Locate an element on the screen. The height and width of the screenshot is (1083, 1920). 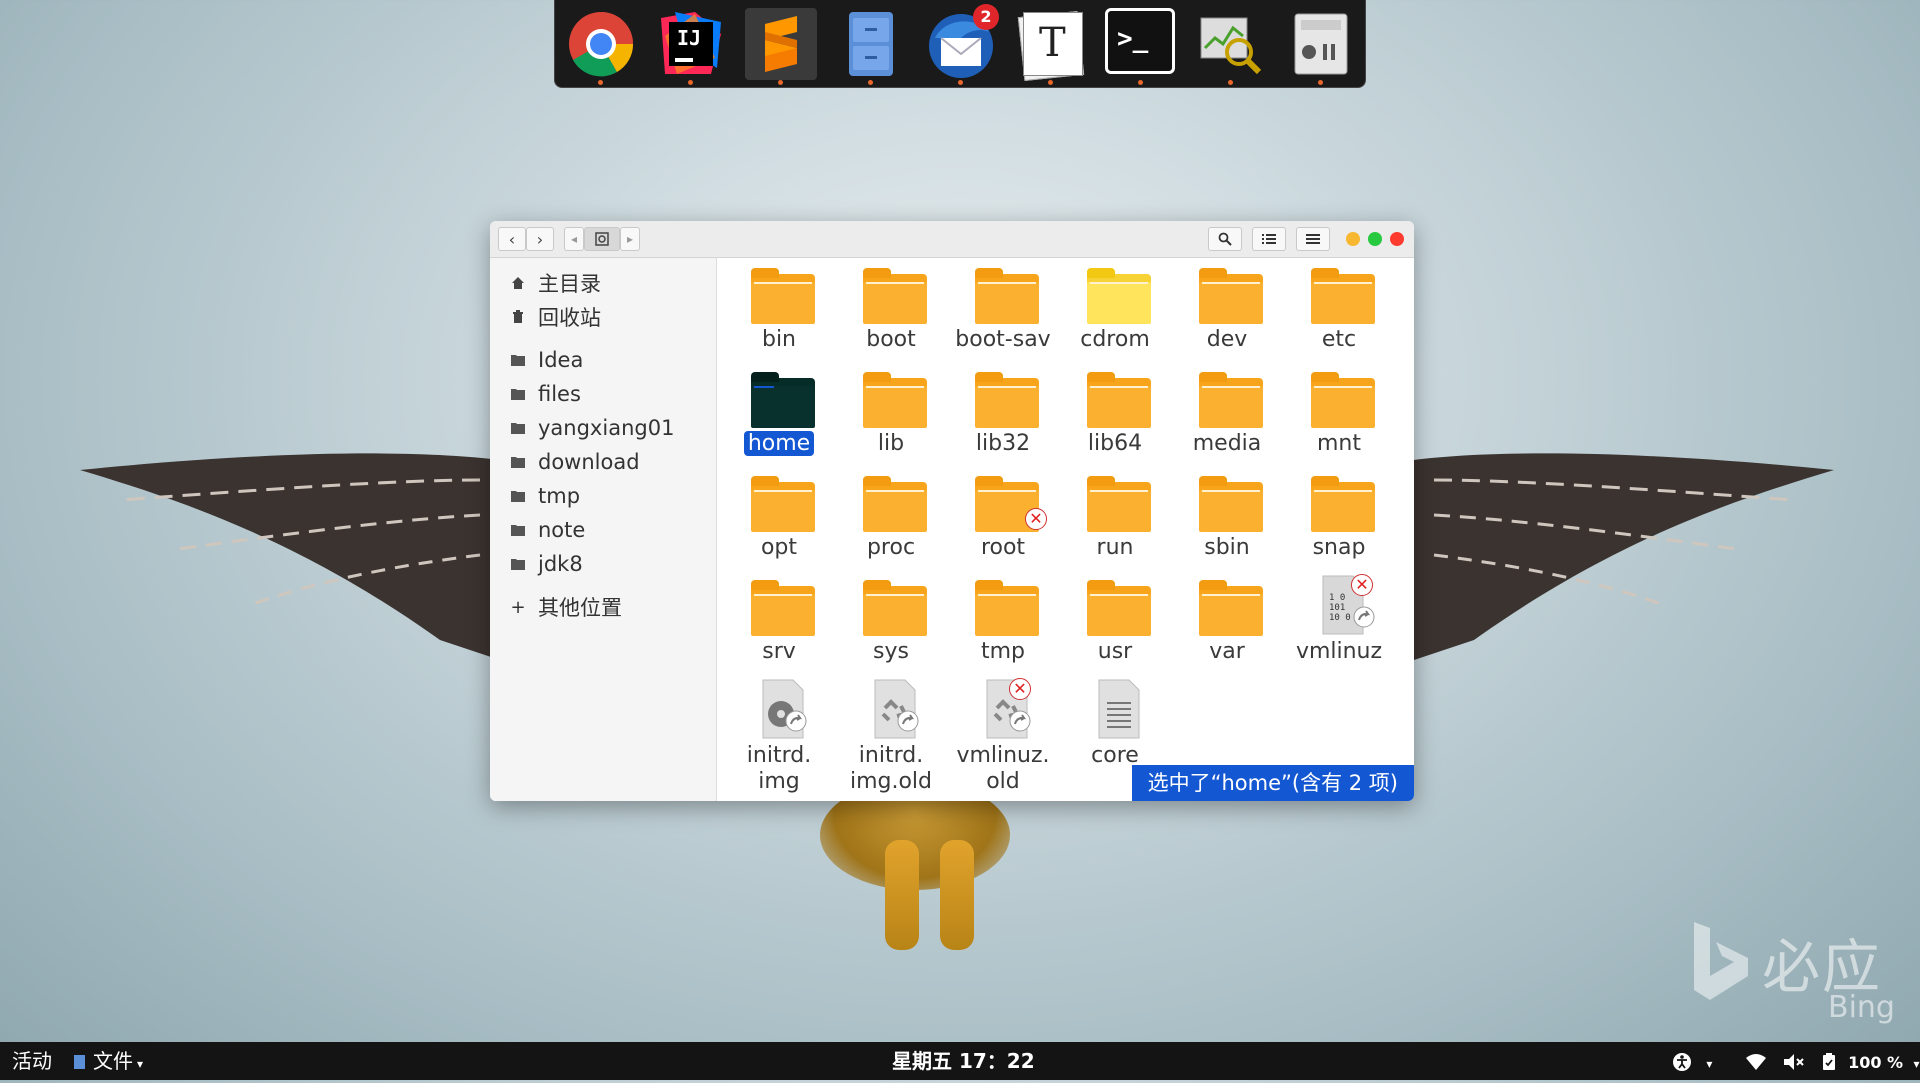
system-menu: 100 % ▾ is located at coordinates (1832, 1062).